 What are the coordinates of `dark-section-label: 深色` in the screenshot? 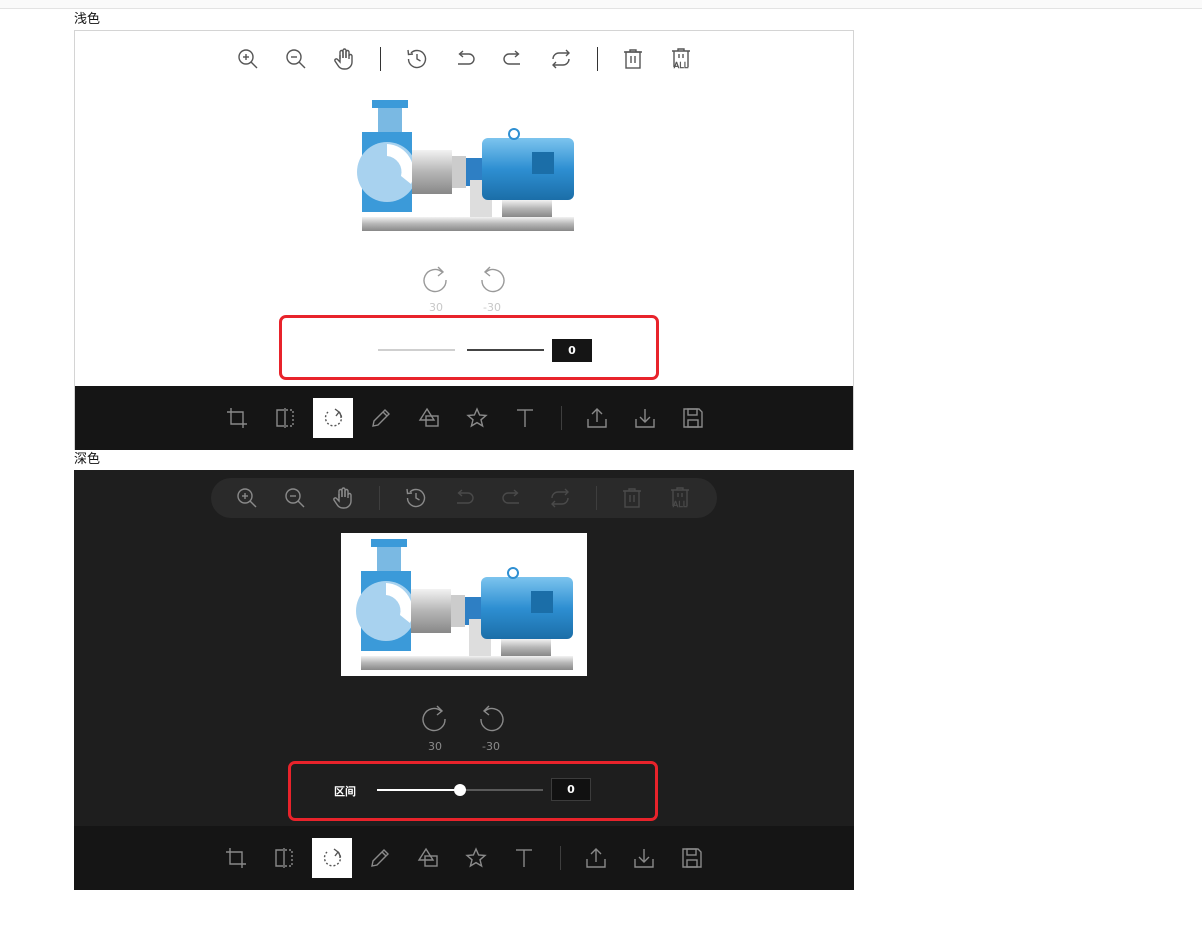 It's located at (87, 459).